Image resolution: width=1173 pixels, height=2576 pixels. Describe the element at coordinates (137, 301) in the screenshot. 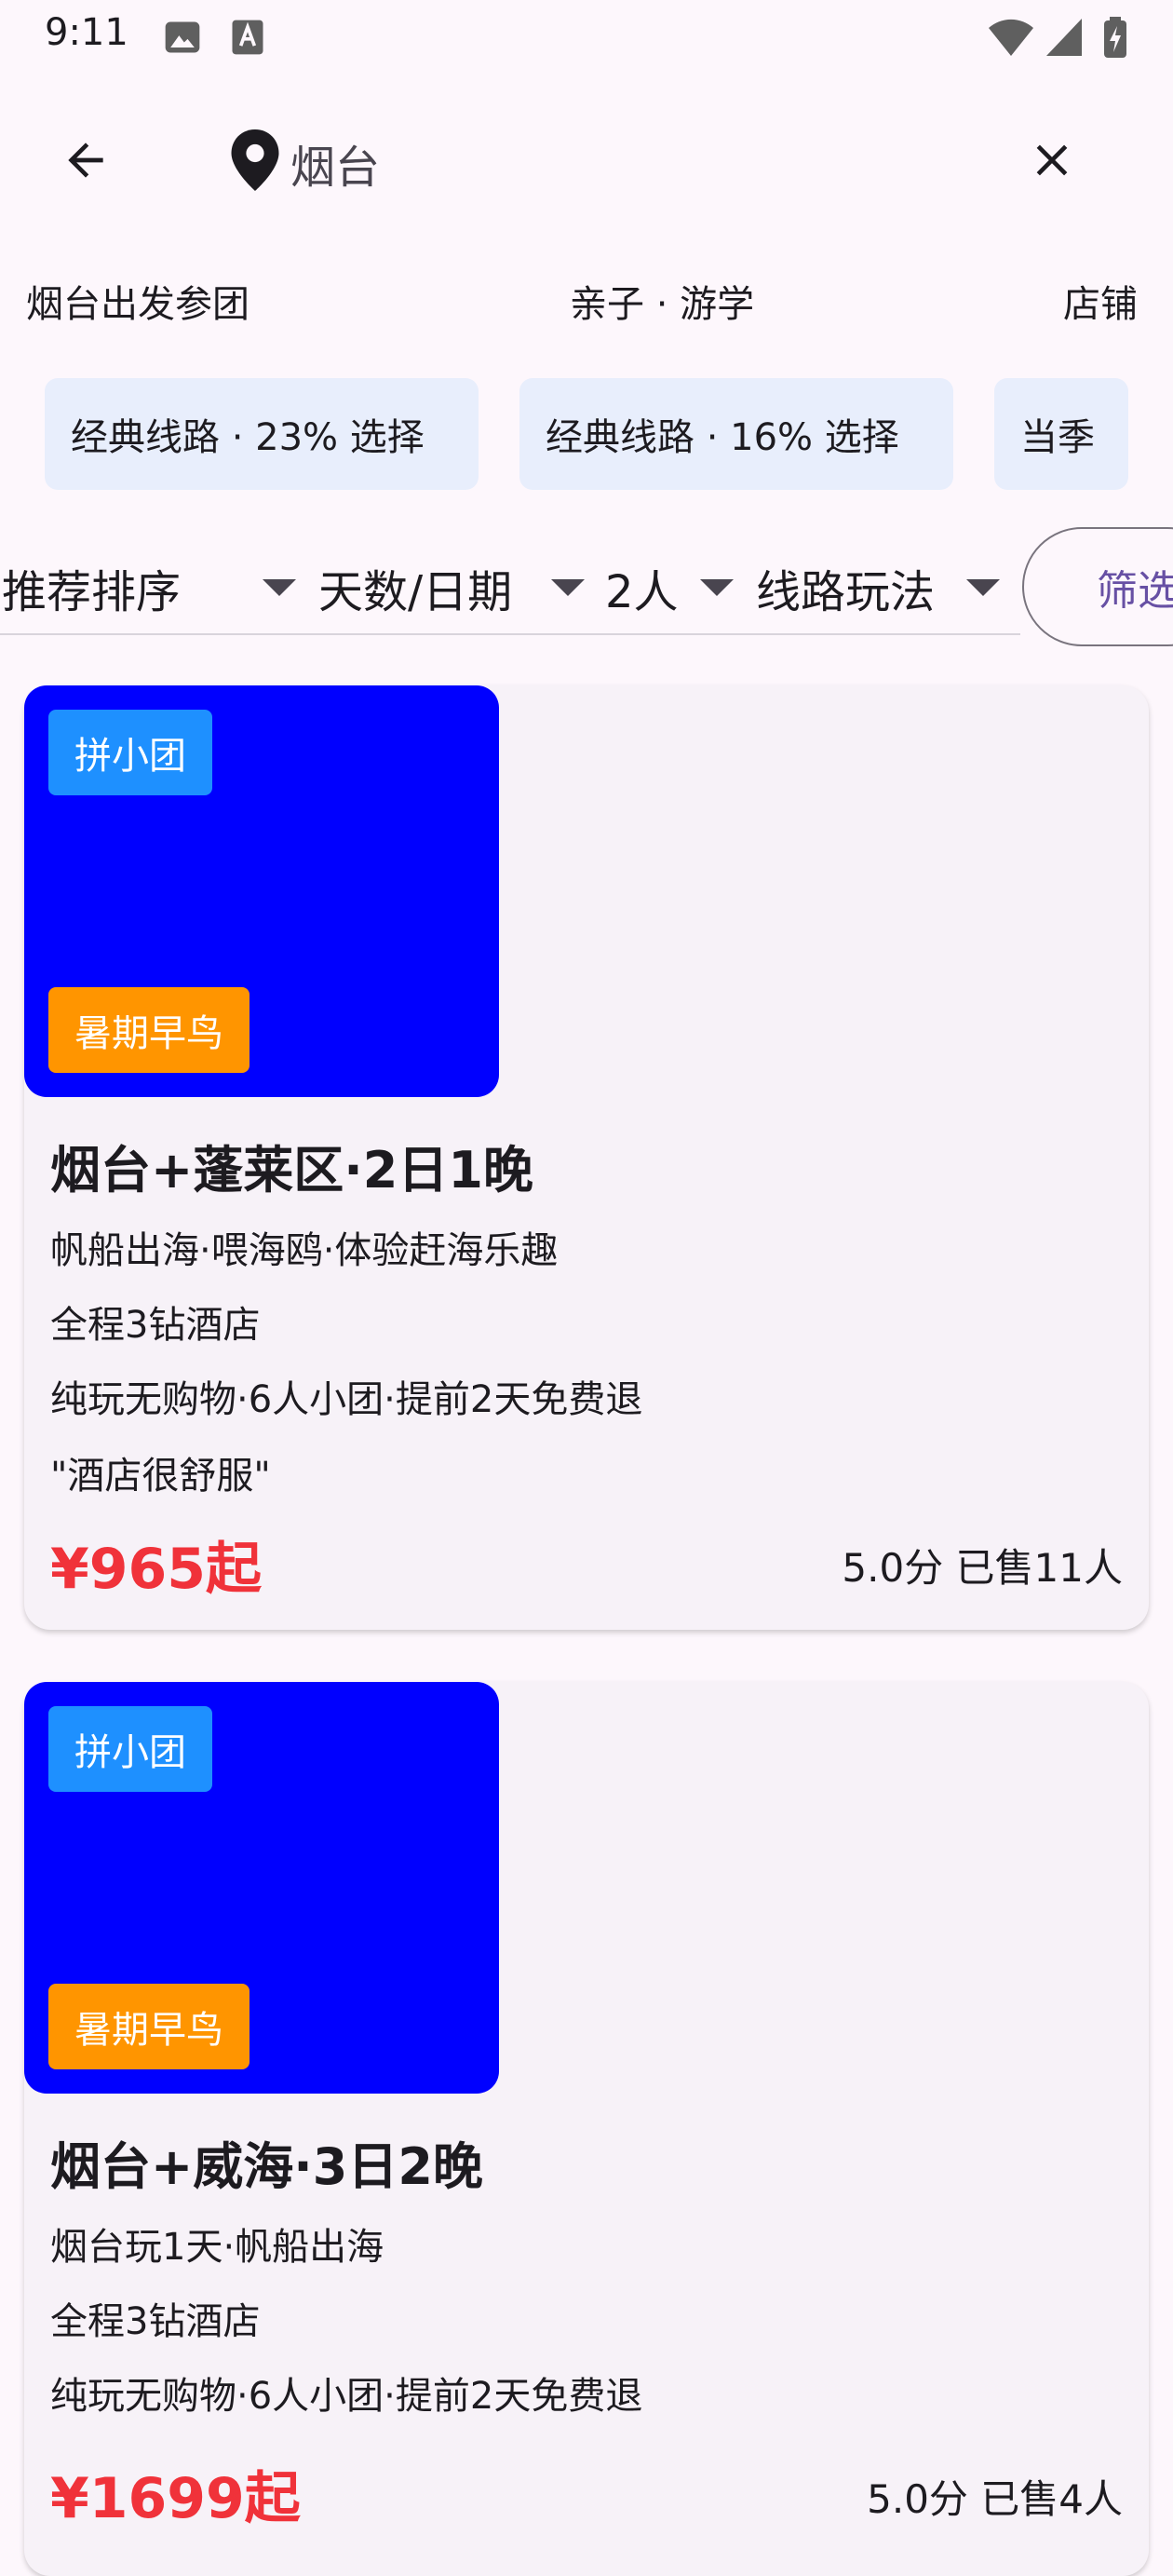

I see `tab-departure-group: 烟台出发参团` at that location.